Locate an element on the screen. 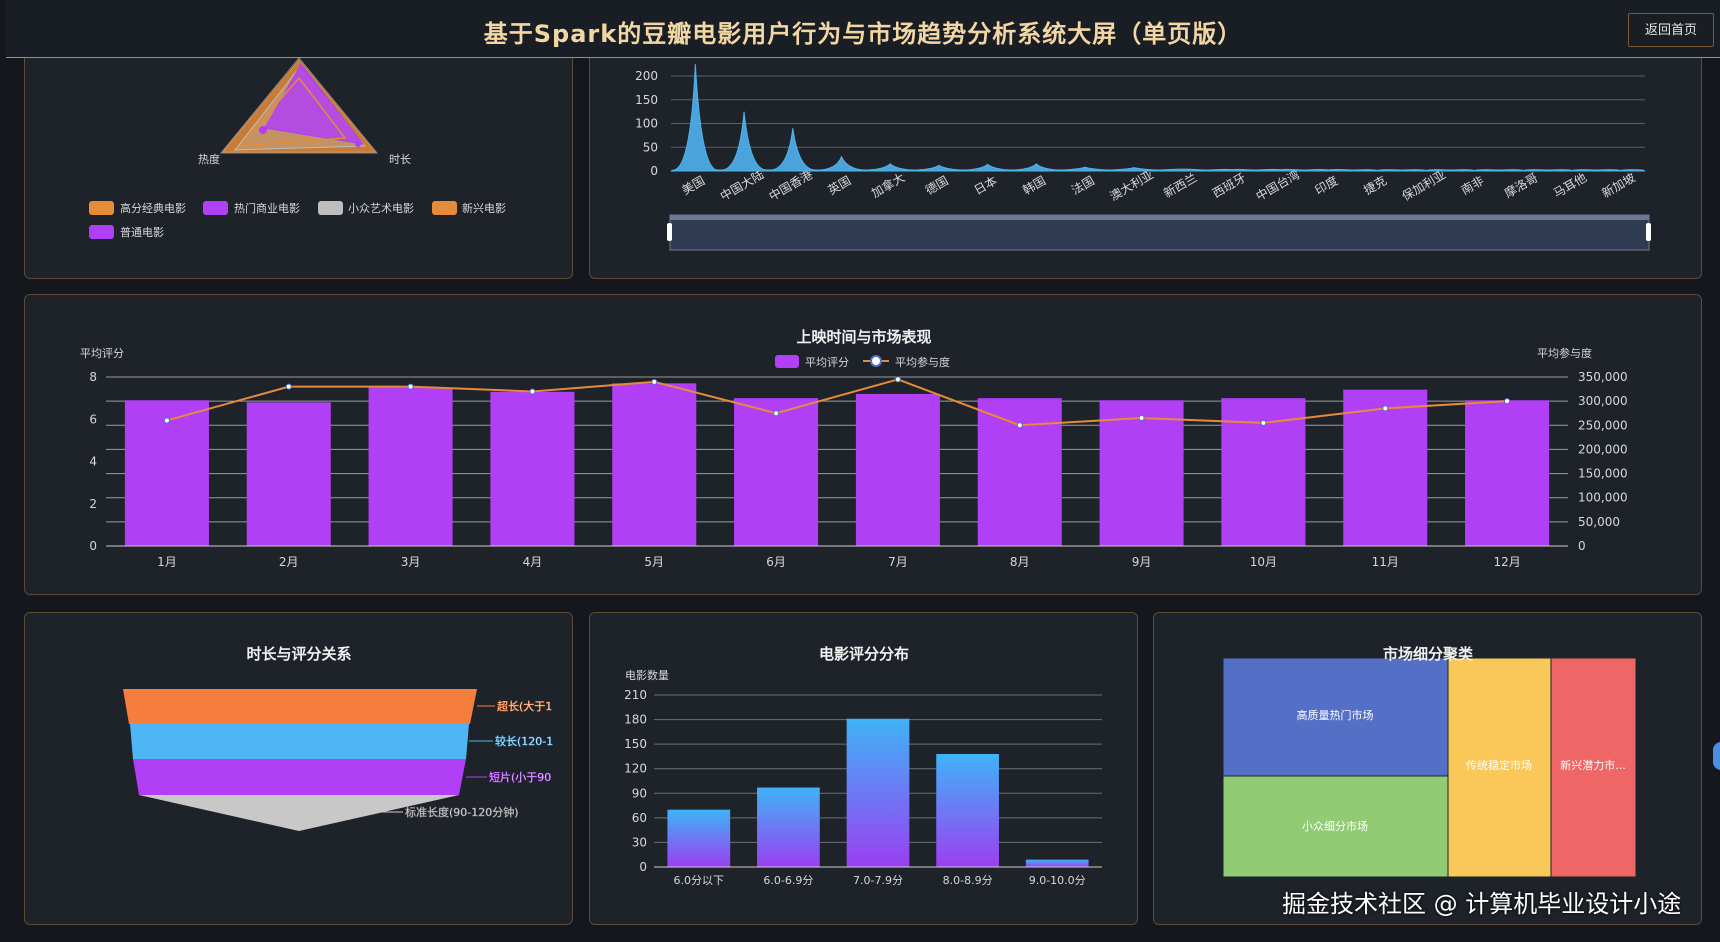 This screenshot has height=942, width=1720. y2-tick-label: 200,000 is located at coordinates (1603, 449).